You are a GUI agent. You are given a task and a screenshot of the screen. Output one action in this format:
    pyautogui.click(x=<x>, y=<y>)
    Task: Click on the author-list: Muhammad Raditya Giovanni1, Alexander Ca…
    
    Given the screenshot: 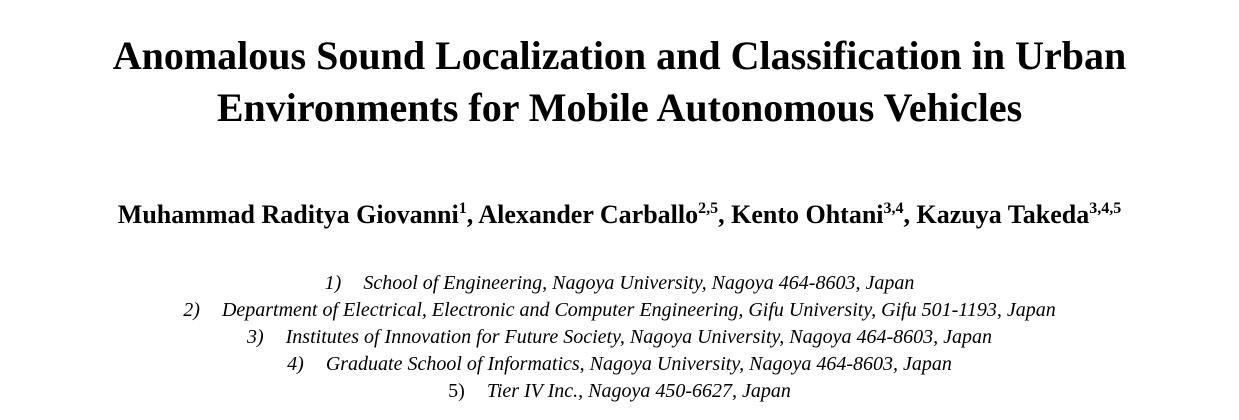 What is the action you would take?
    pyautogui.click(x=619, y=215)
    